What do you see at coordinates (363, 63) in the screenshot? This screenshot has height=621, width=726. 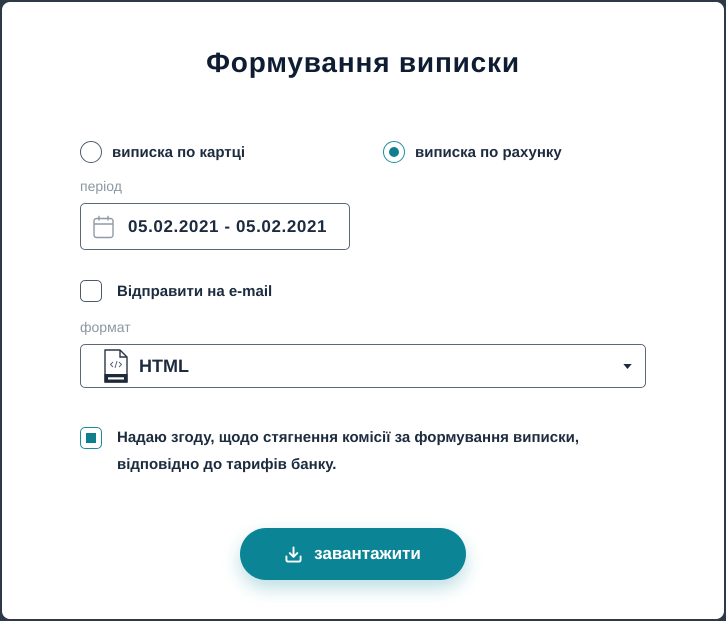 I see `dialog-title: Формування виписки` at bounding box center [363, 63].